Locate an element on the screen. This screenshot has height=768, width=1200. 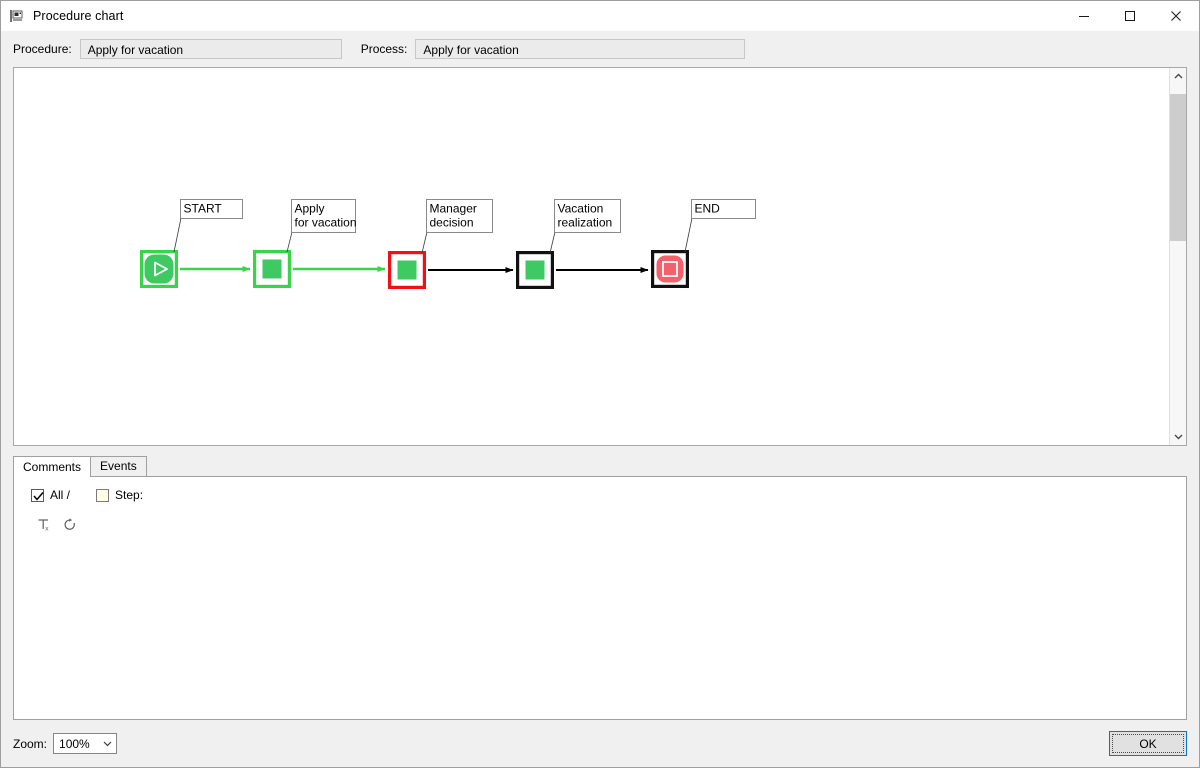
step-checkbox-label: Step: is located at coordinates (129, 495).